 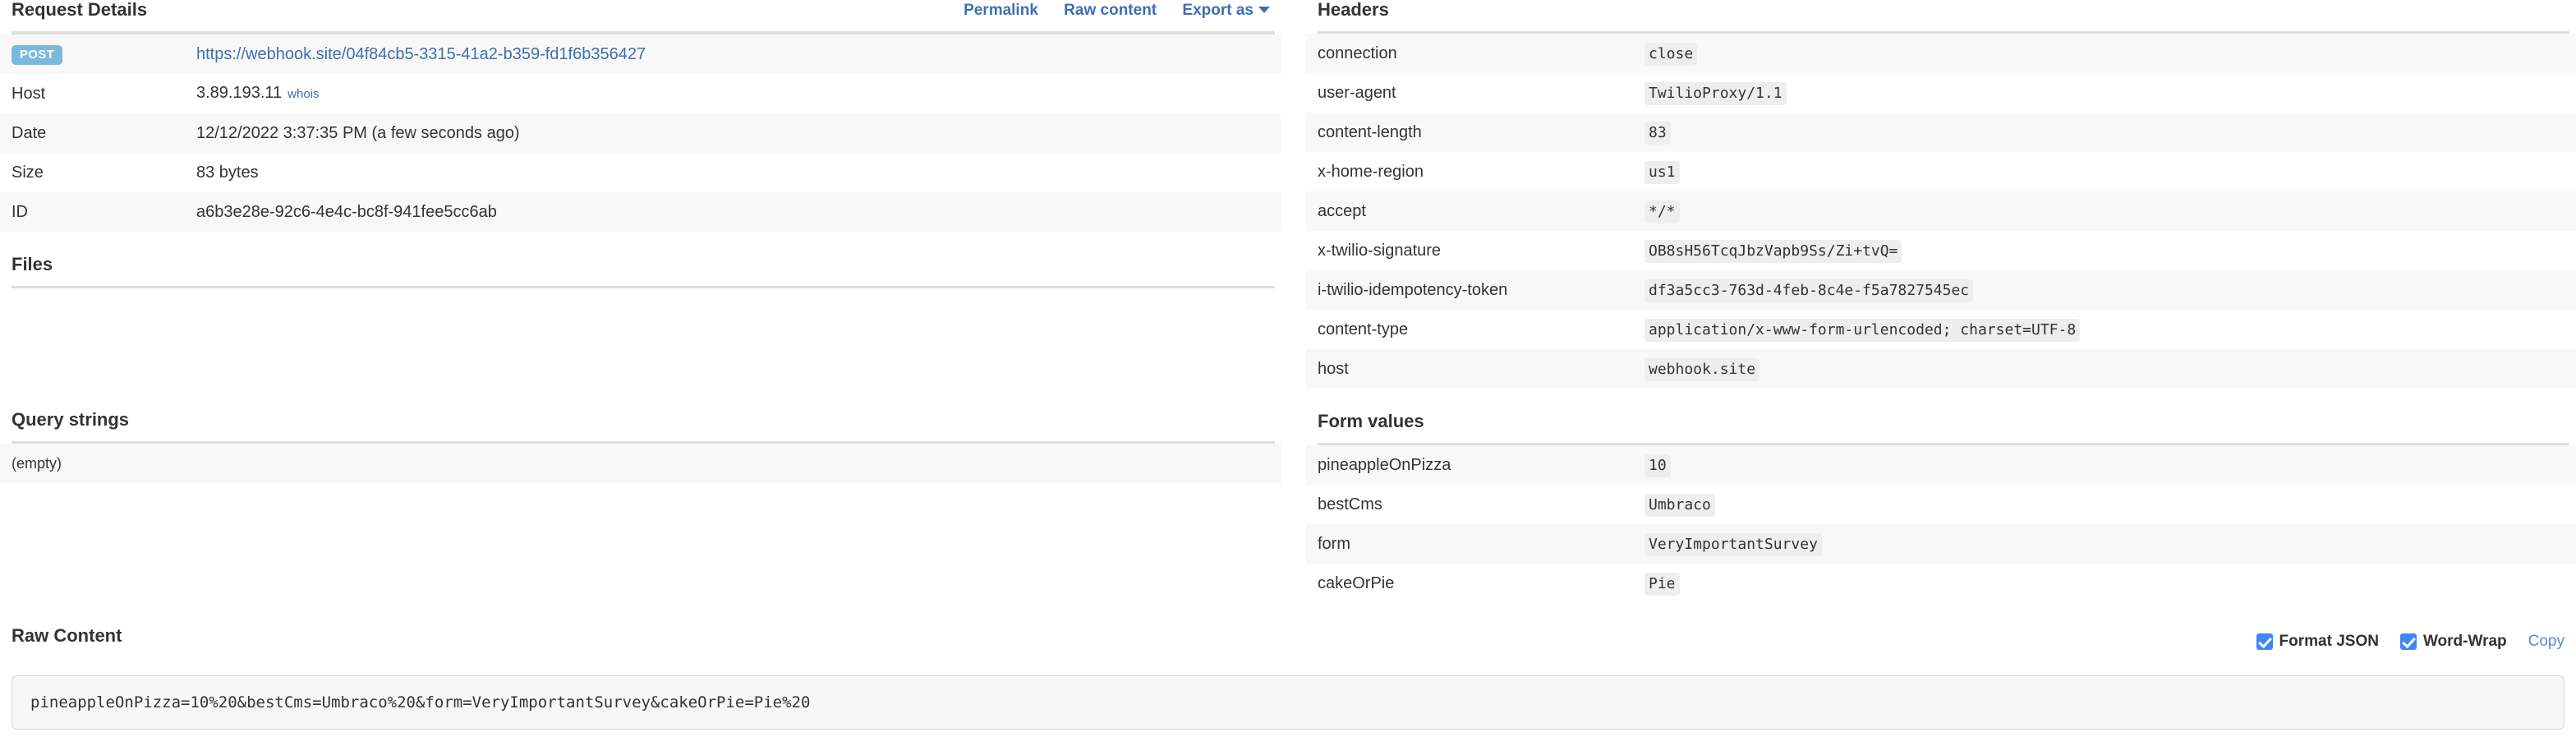 I want to click on host-ip: 3.89.193.11, so click(x=239, y=93).